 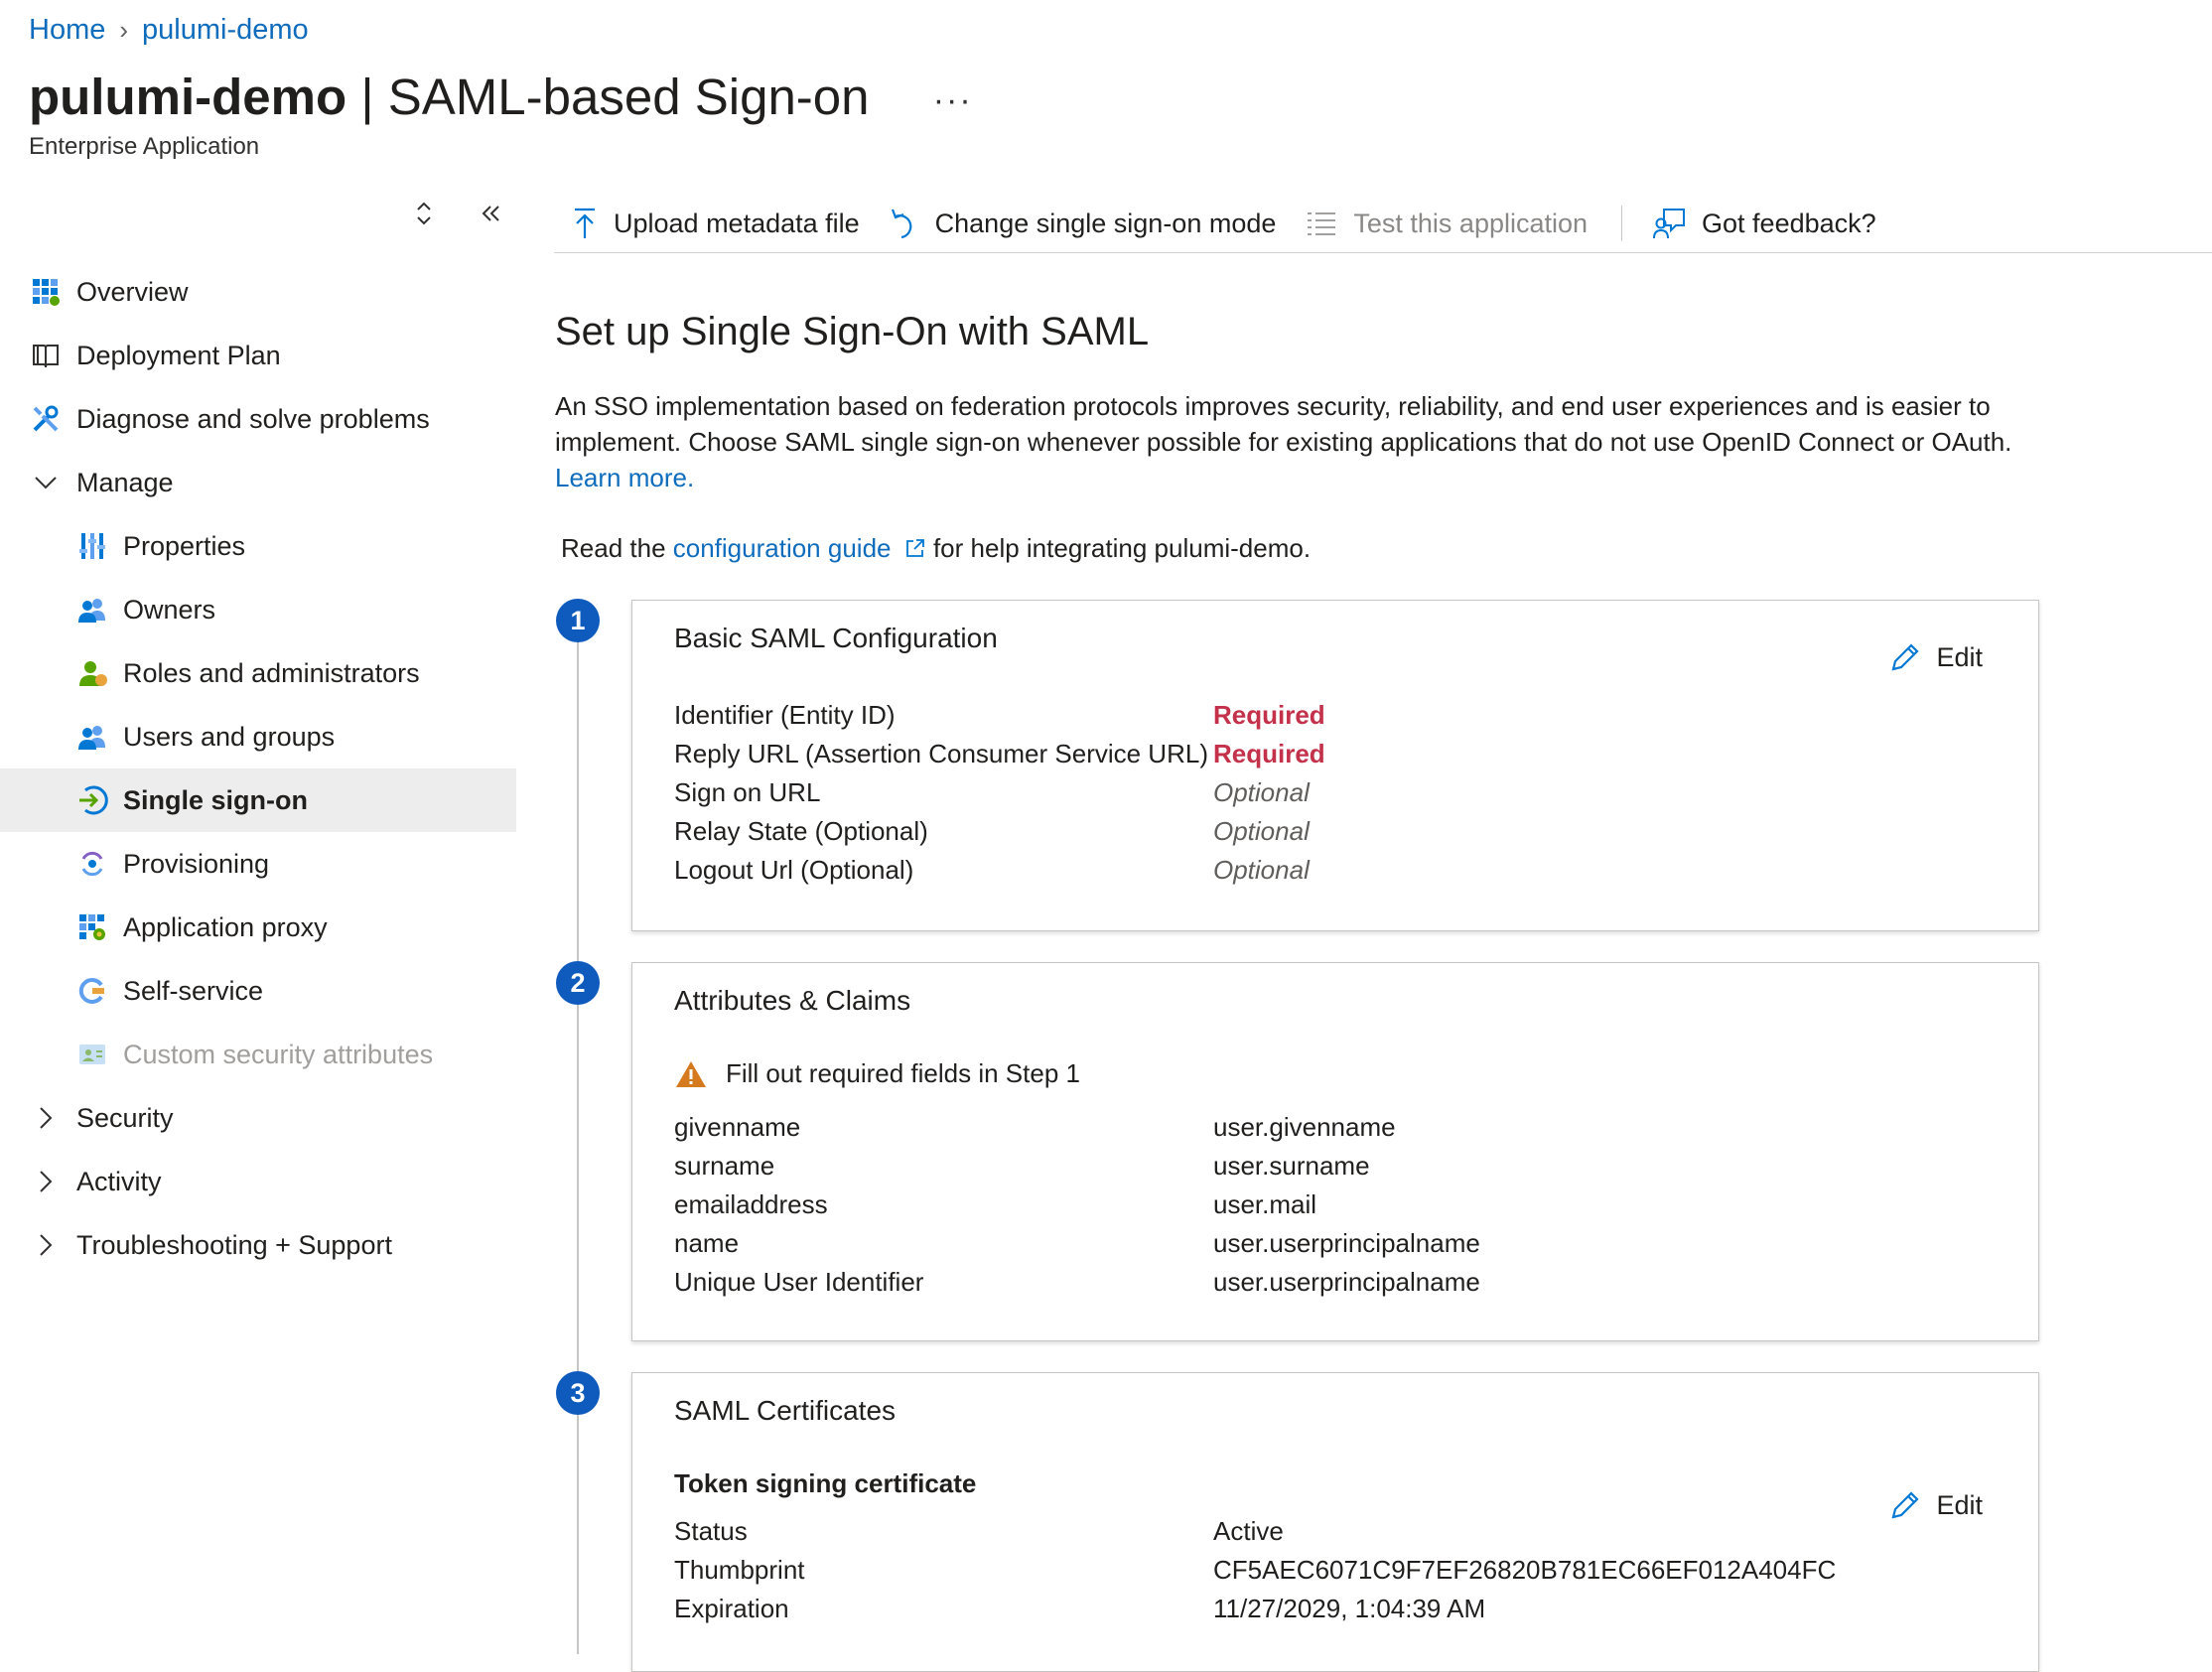 I want to click on configuration-guide-link: configuration guide, so click(x=782, y=548).